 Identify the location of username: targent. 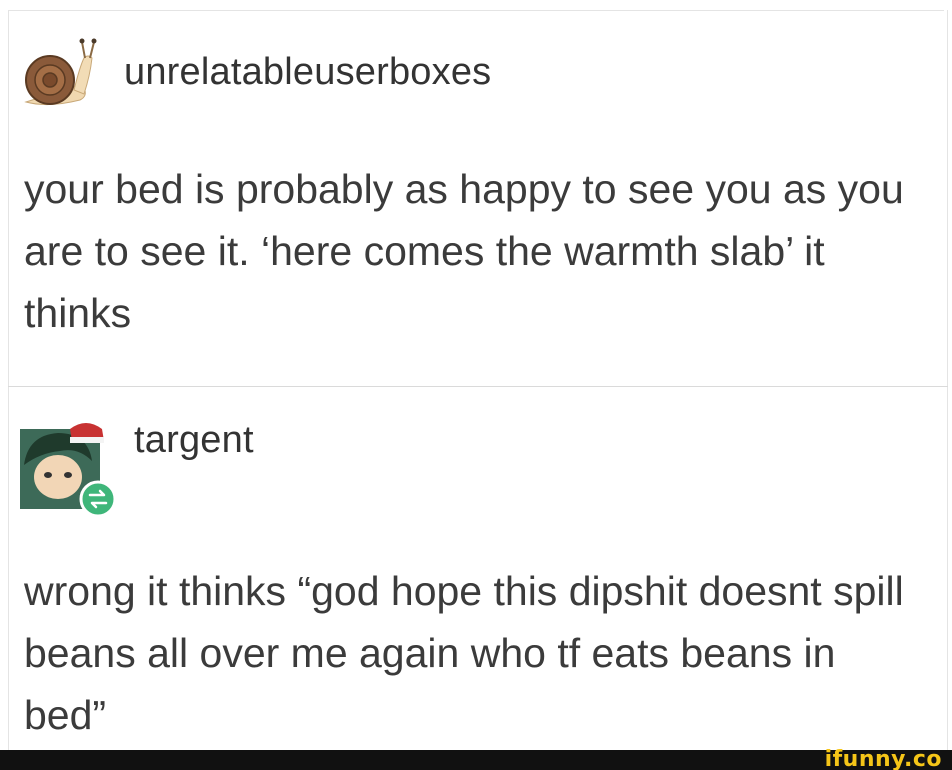
(194, 440).